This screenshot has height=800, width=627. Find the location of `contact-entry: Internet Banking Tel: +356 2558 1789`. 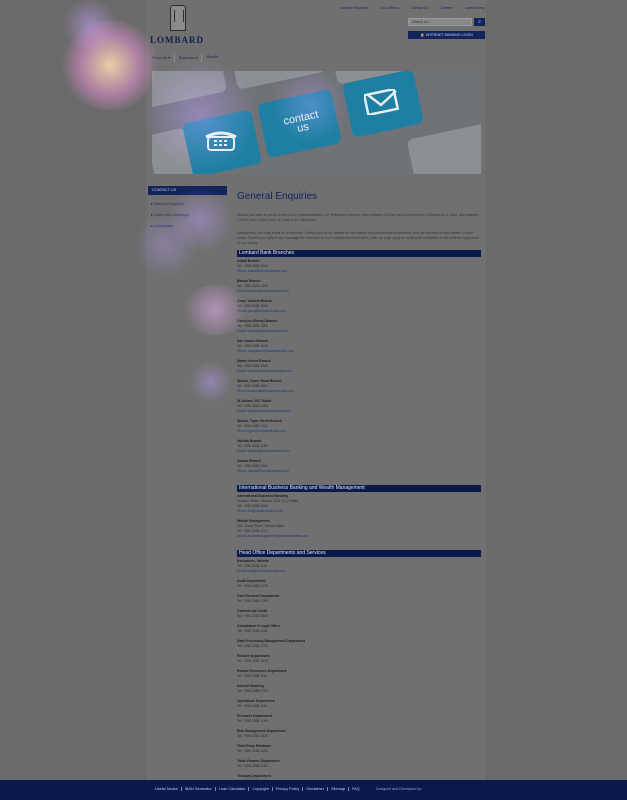

contact-entry: Internet Banking Tel: +356 2558 1789 is located at coordinates (357, 689).